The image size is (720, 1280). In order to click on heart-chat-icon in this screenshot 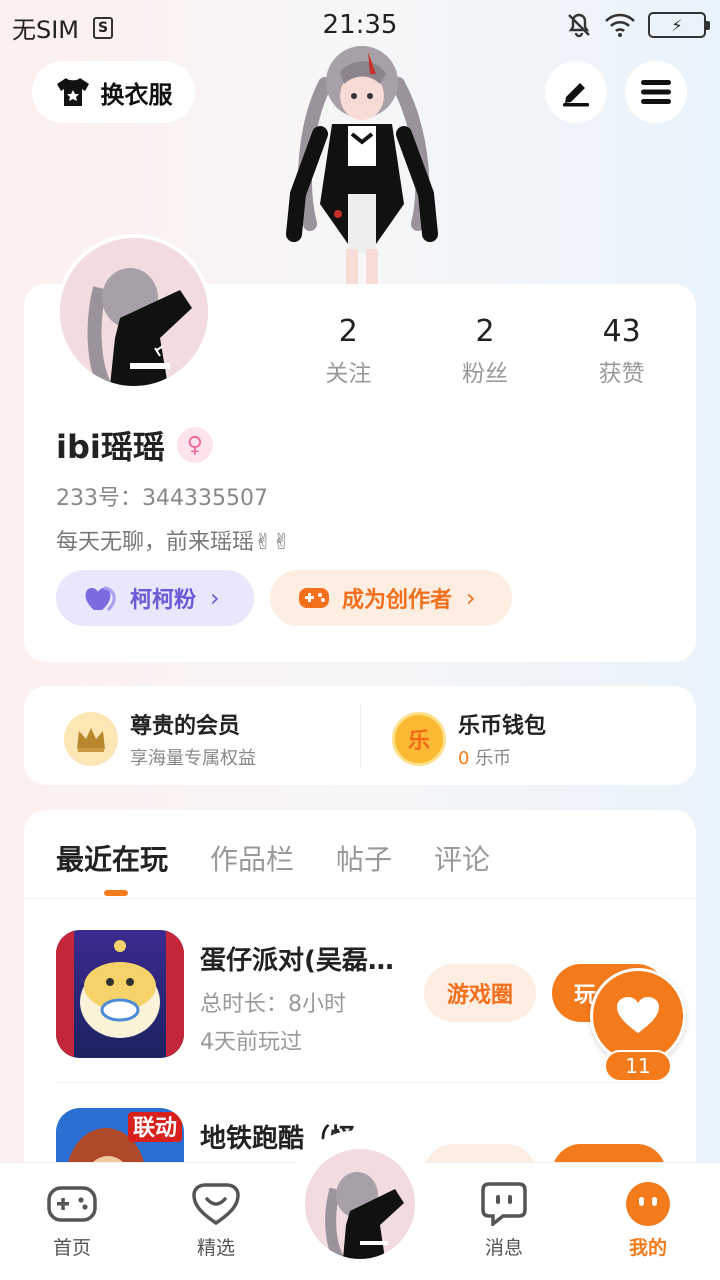, I will do `click(216, 1204)`.